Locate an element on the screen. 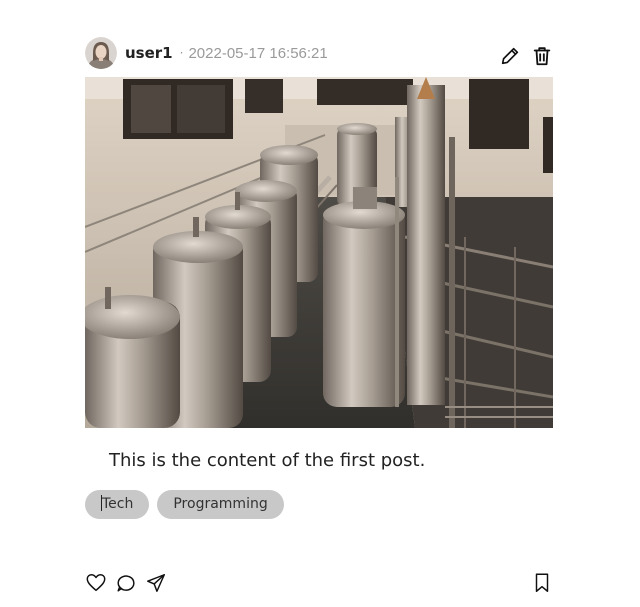  pencil-icon is located at coordinates (510, 56).